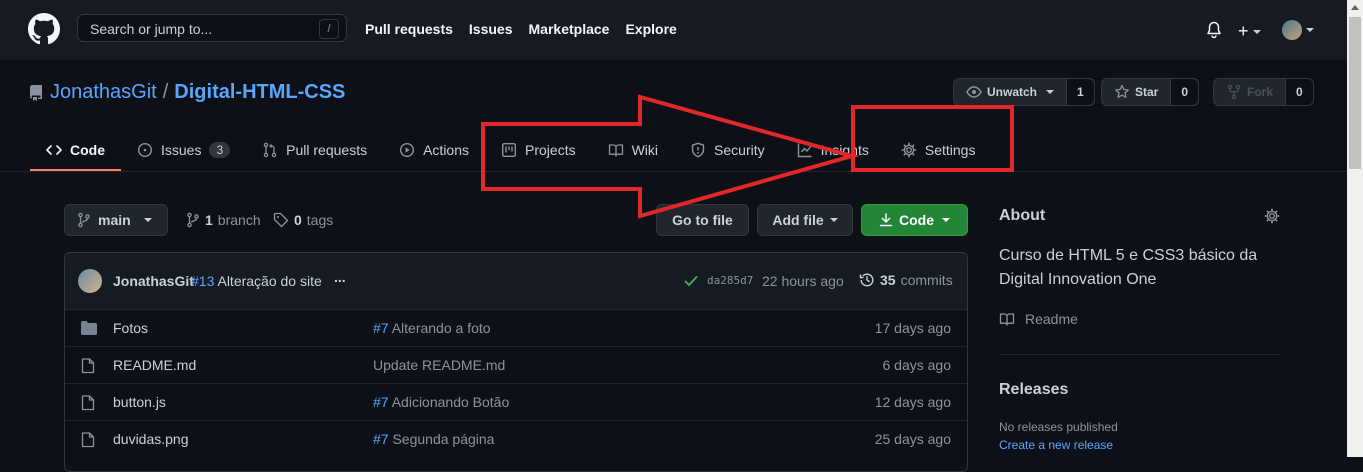  I want to click on repo-title: JonathasGit / Digital-HTML-CSS, so click(186, 92).